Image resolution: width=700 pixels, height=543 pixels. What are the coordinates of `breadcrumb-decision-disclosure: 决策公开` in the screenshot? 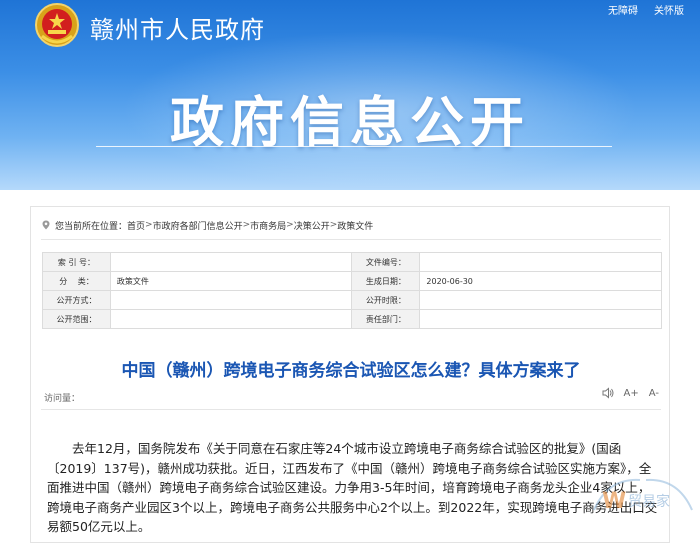 It's located at (312, 225).